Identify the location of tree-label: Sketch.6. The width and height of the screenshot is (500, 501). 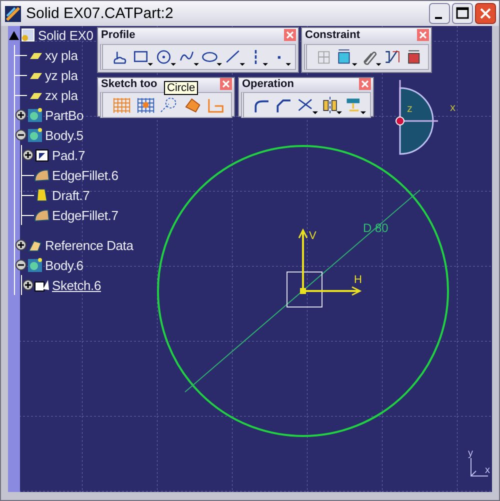
(76, 285).